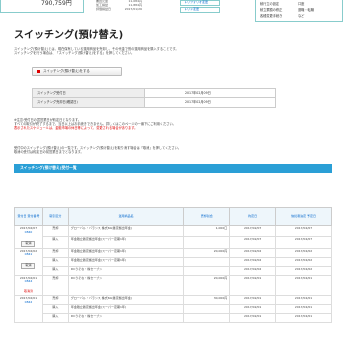  I want to click on procedures-menu: 積行立の設定 積立累額の修正 各種変更手続き 口座 退職・転職 など, so click(299, 11).